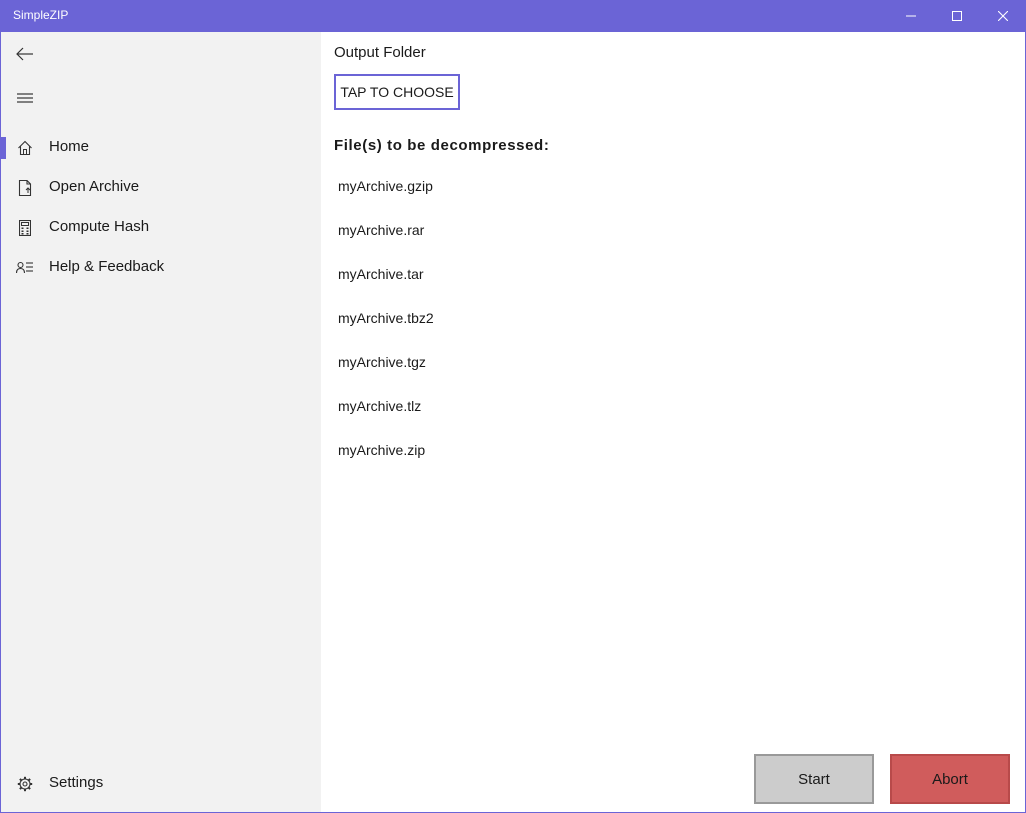  Describe the element at coordinates (674, 406) in the screenshot. I see `list-item: myArchive.tlz` at that location.